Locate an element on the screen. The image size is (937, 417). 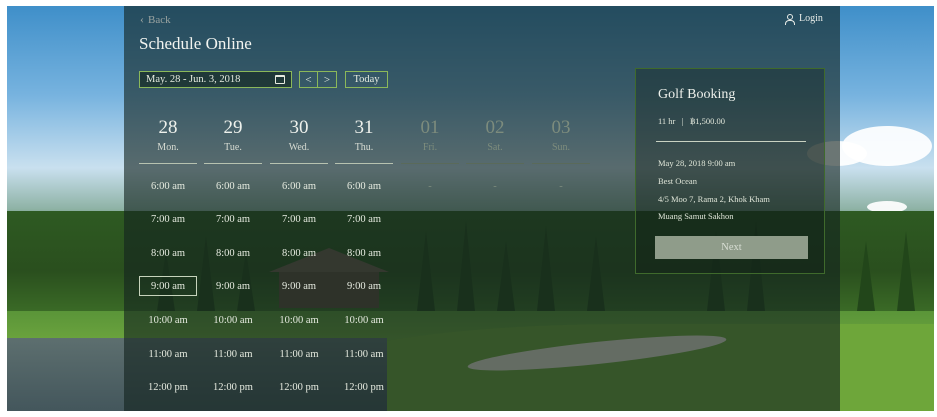
booking-divider is located at coordinates (731, 141).